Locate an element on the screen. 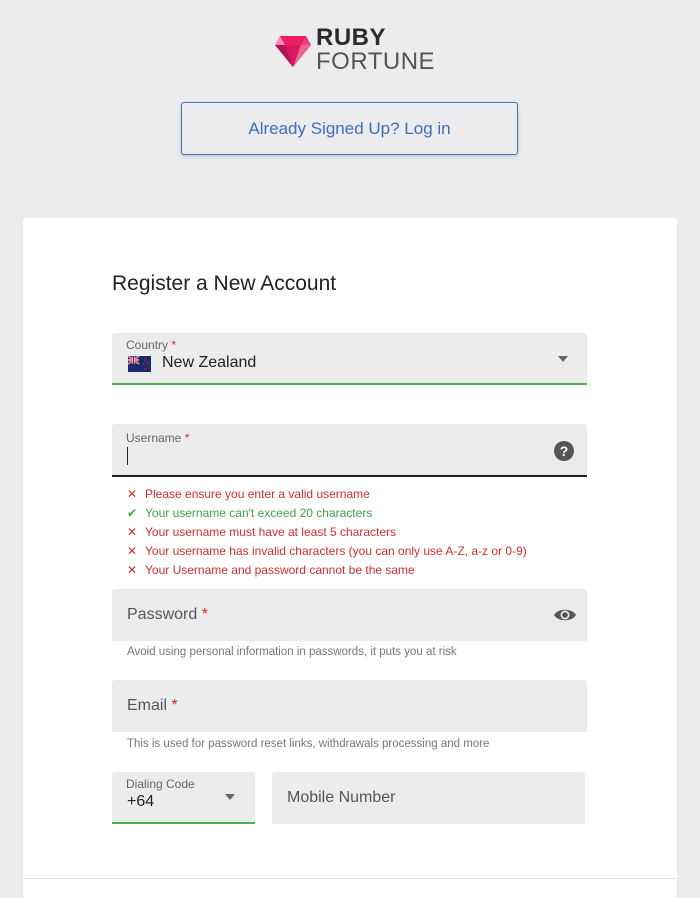 The image size is (700, 898). password-field: Password * is located at coordinates (349, 615).